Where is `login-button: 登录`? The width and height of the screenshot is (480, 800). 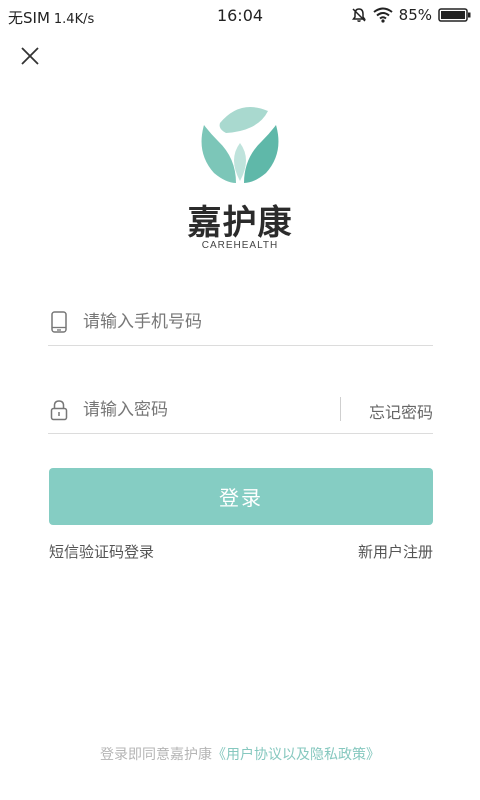
login-button: 登录 is located at coordinates (241, 496).